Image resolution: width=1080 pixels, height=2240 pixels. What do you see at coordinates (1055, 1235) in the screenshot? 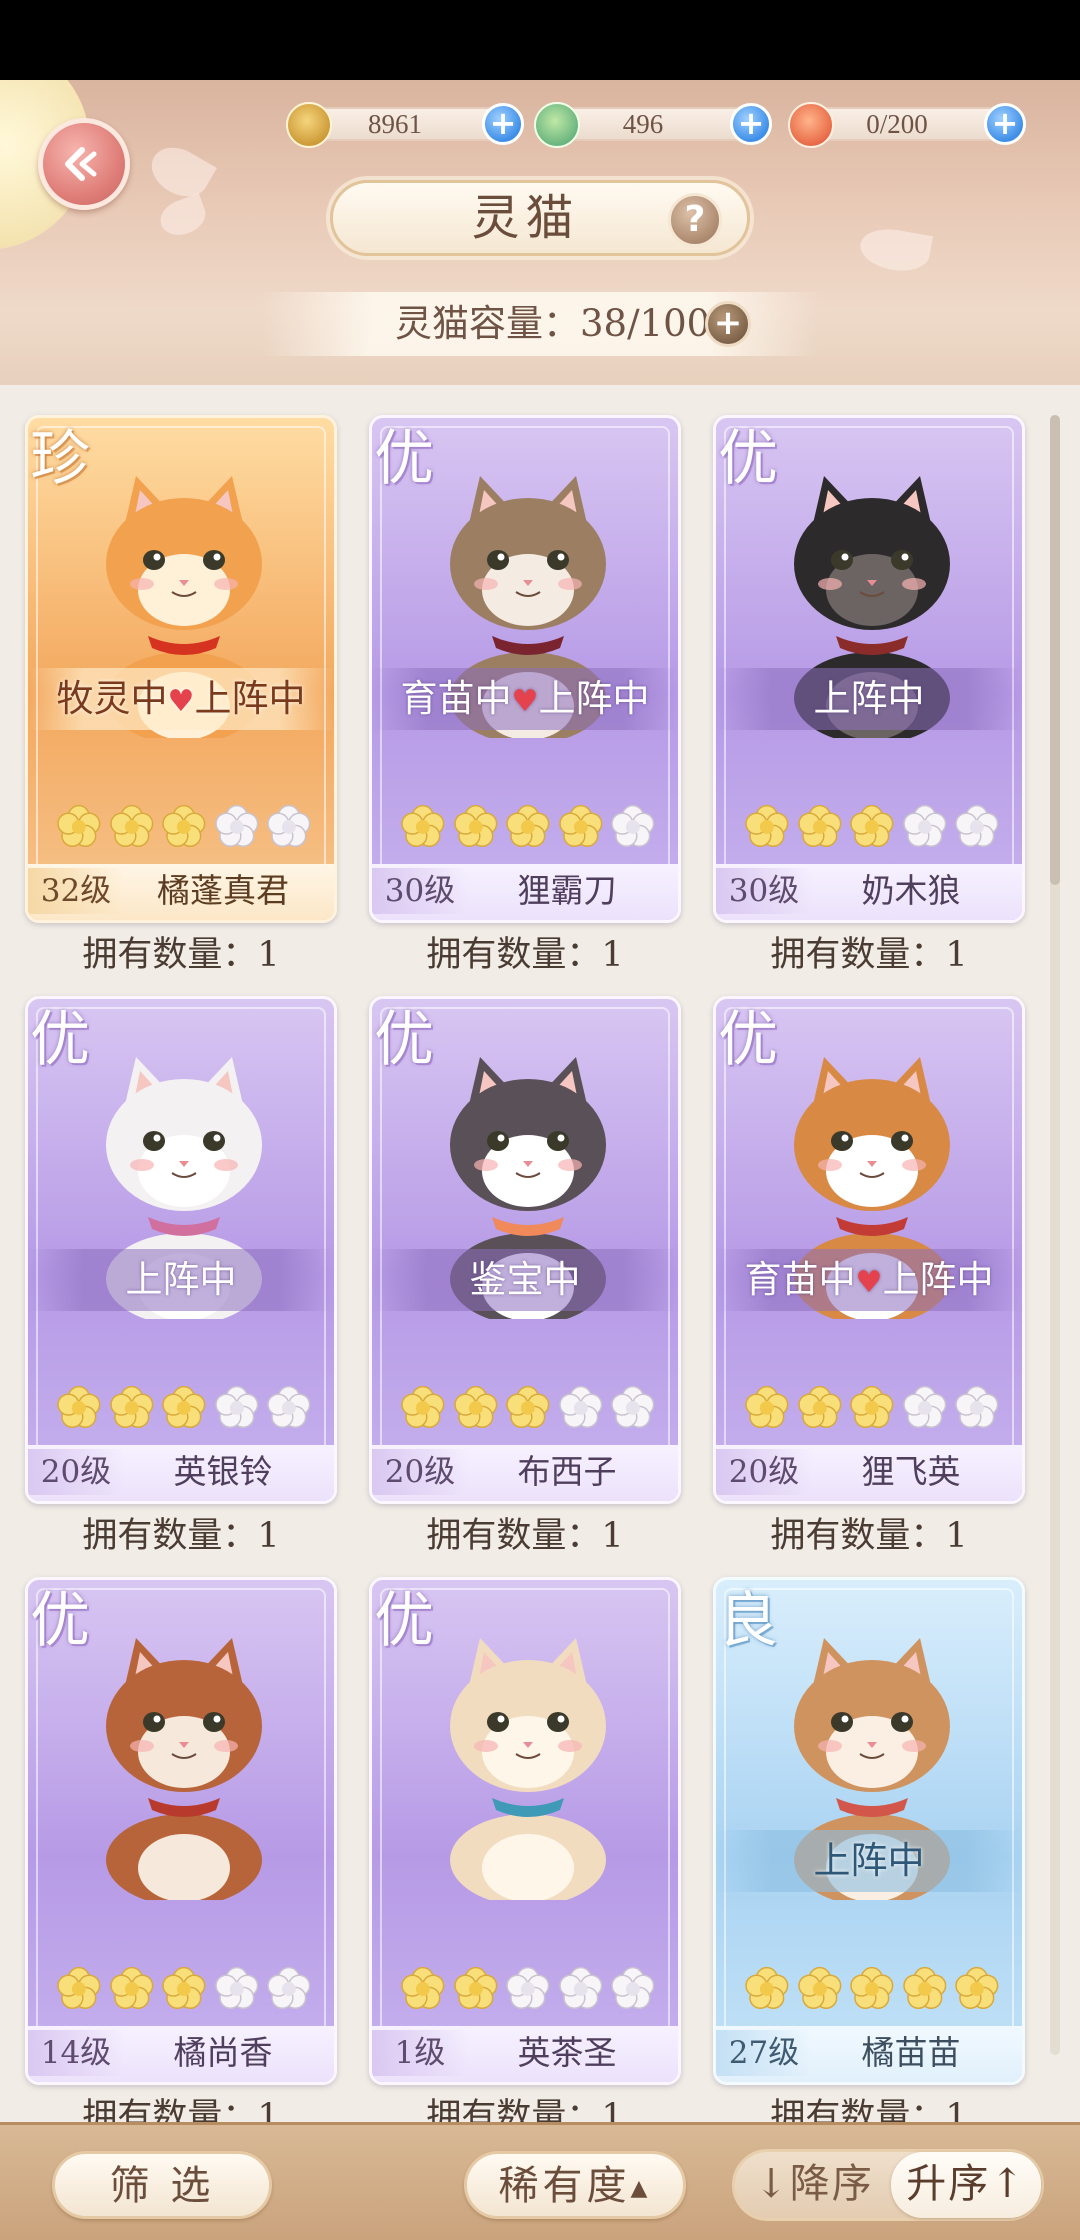
I see `scrollbar` at bounding box center [1055, 1235].